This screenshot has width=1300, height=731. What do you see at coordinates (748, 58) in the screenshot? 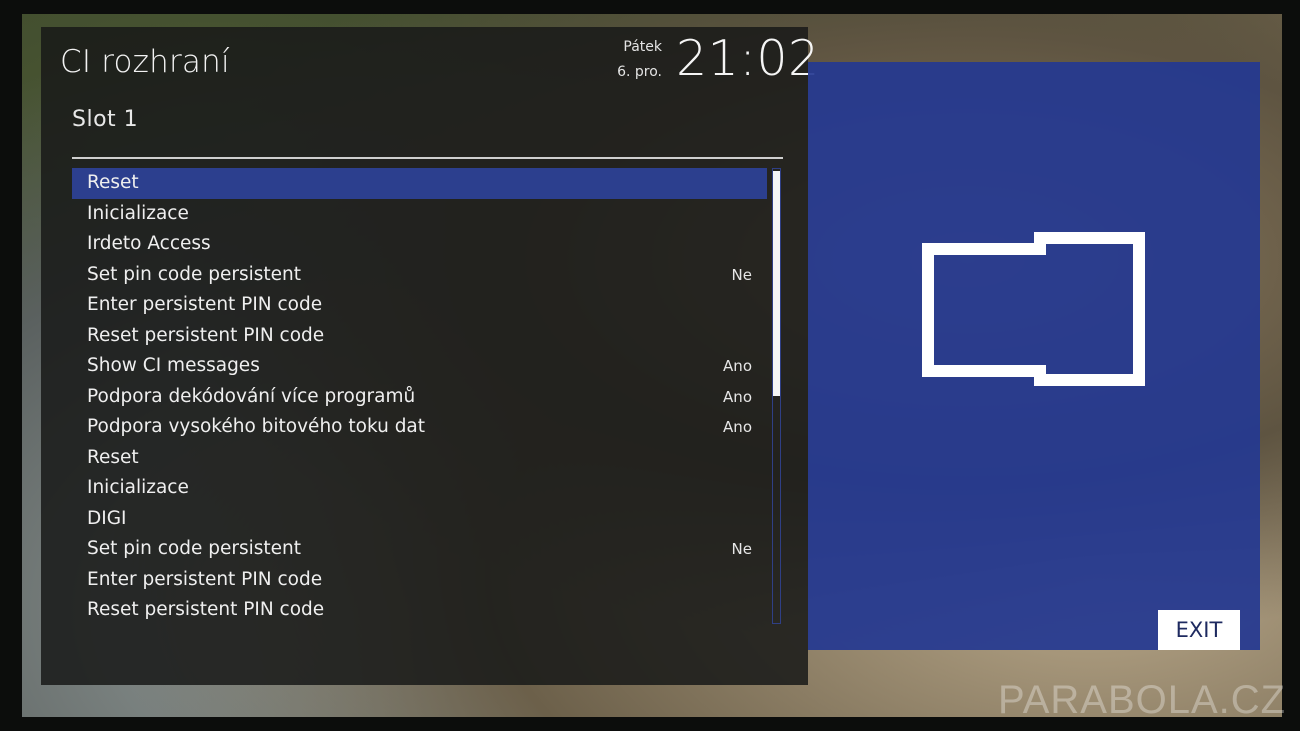
I see `clock: 21:02` at bounding box center [748, 58].